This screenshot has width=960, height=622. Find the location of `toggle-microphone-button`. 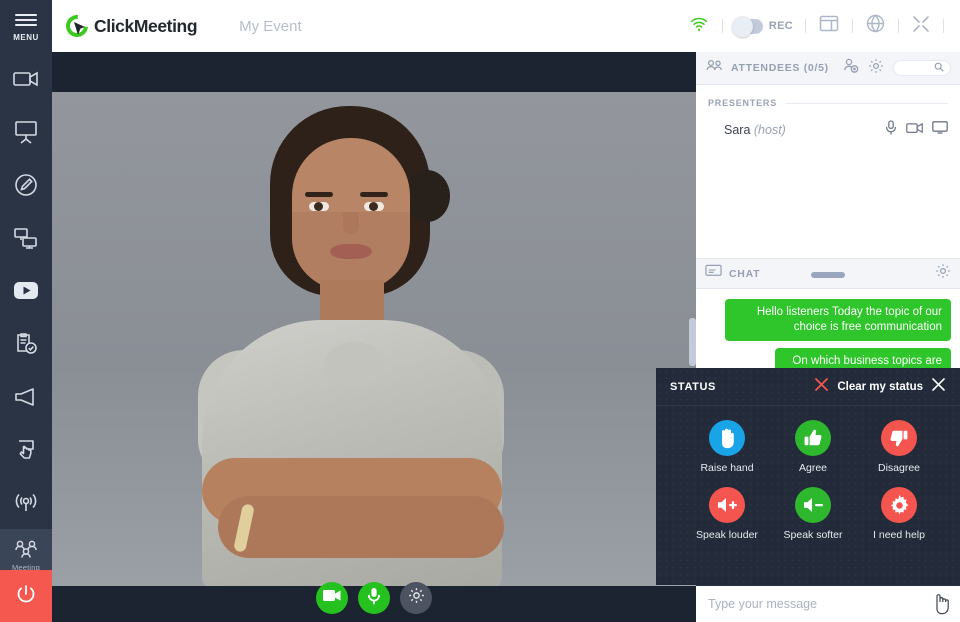

toggle-microphone-button is located at coordinates (374, 598).